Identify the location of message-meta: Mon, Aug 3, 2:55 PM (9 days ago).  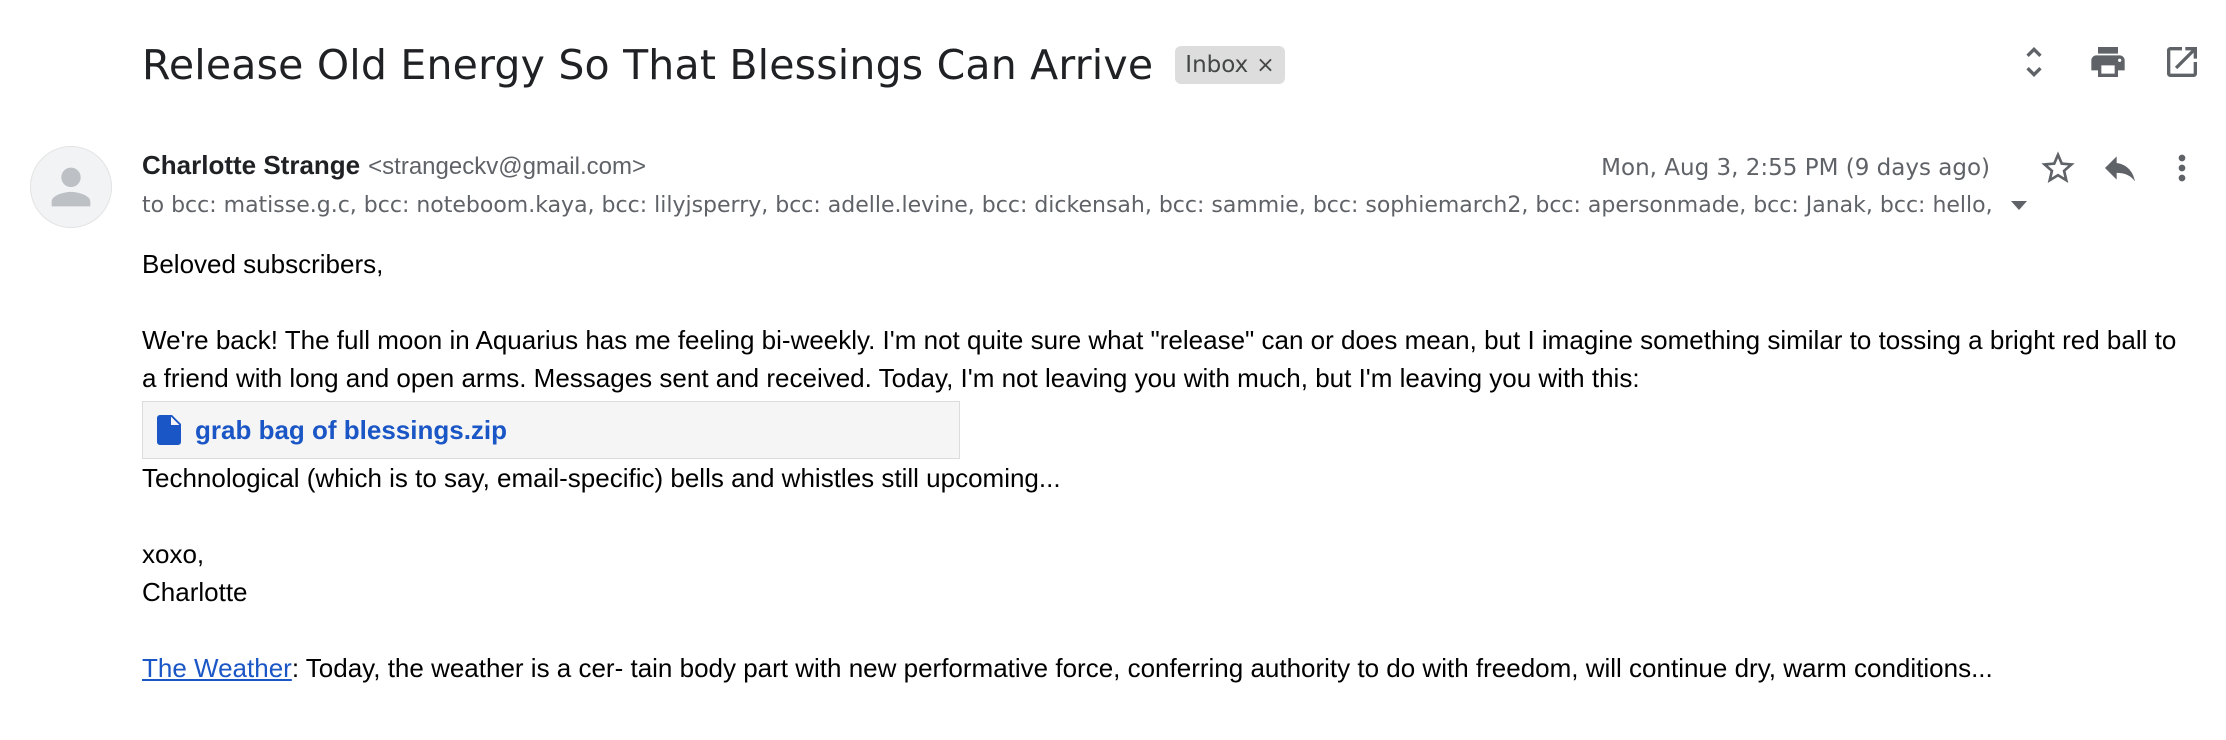
(1902, 168).